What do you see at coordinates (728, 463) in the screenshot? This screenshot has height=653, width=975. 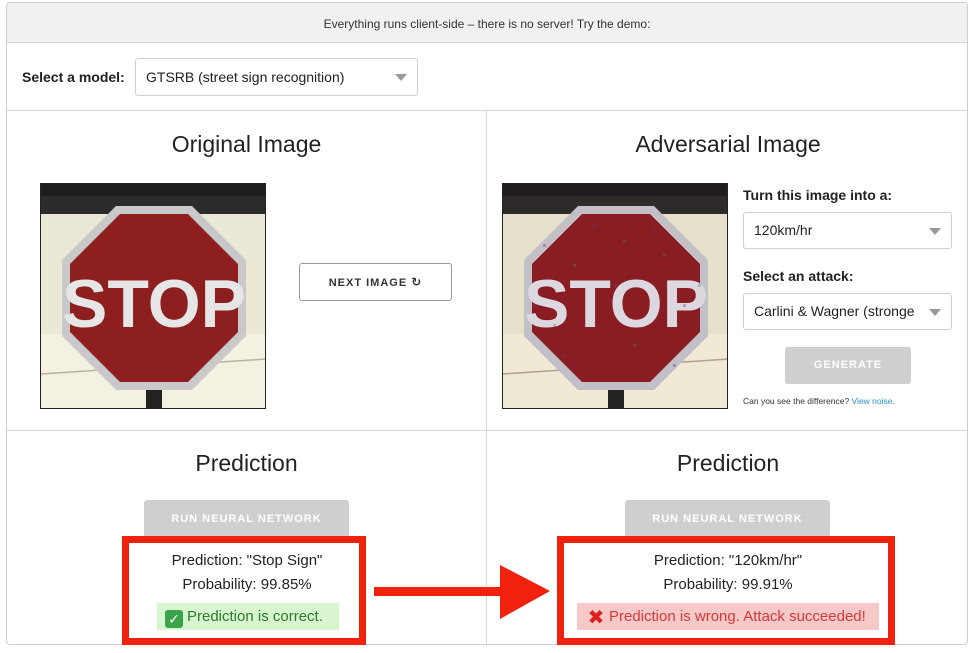 I see `prediction-right-title: Prediction` at bounding box center [728, 463].